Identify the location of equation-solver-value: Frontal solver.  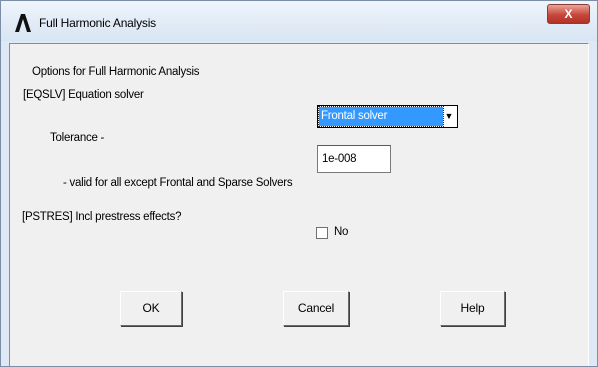
(381, 116).